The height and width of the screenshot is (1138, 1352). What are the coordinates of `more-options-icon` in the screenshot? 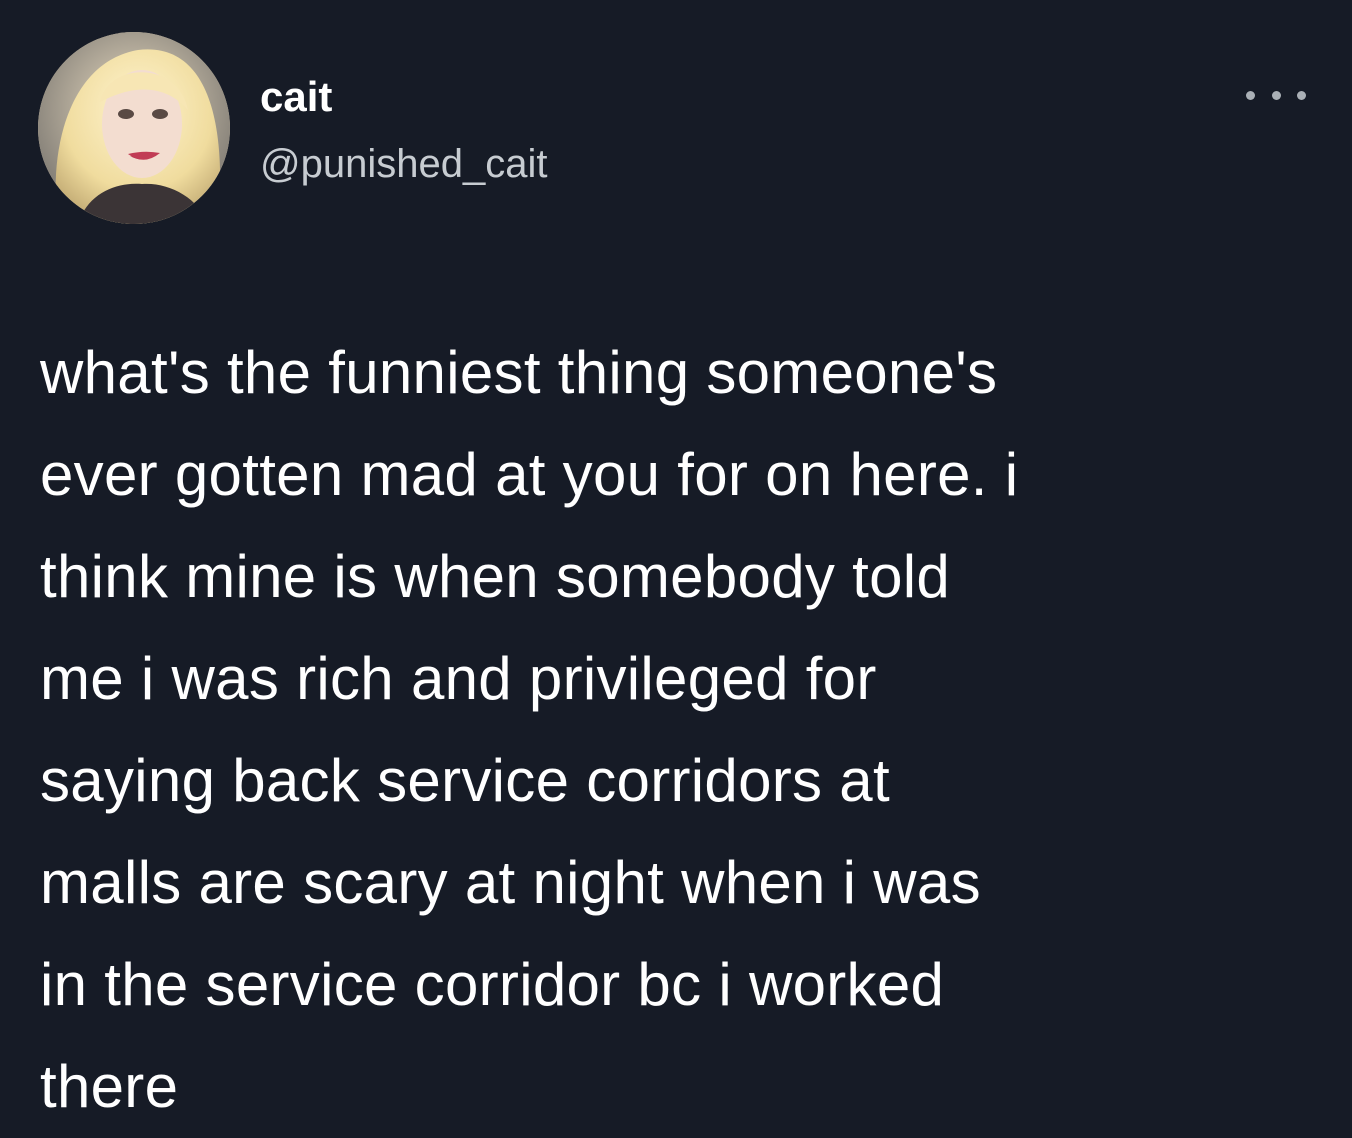 It's located at (1276, 95).